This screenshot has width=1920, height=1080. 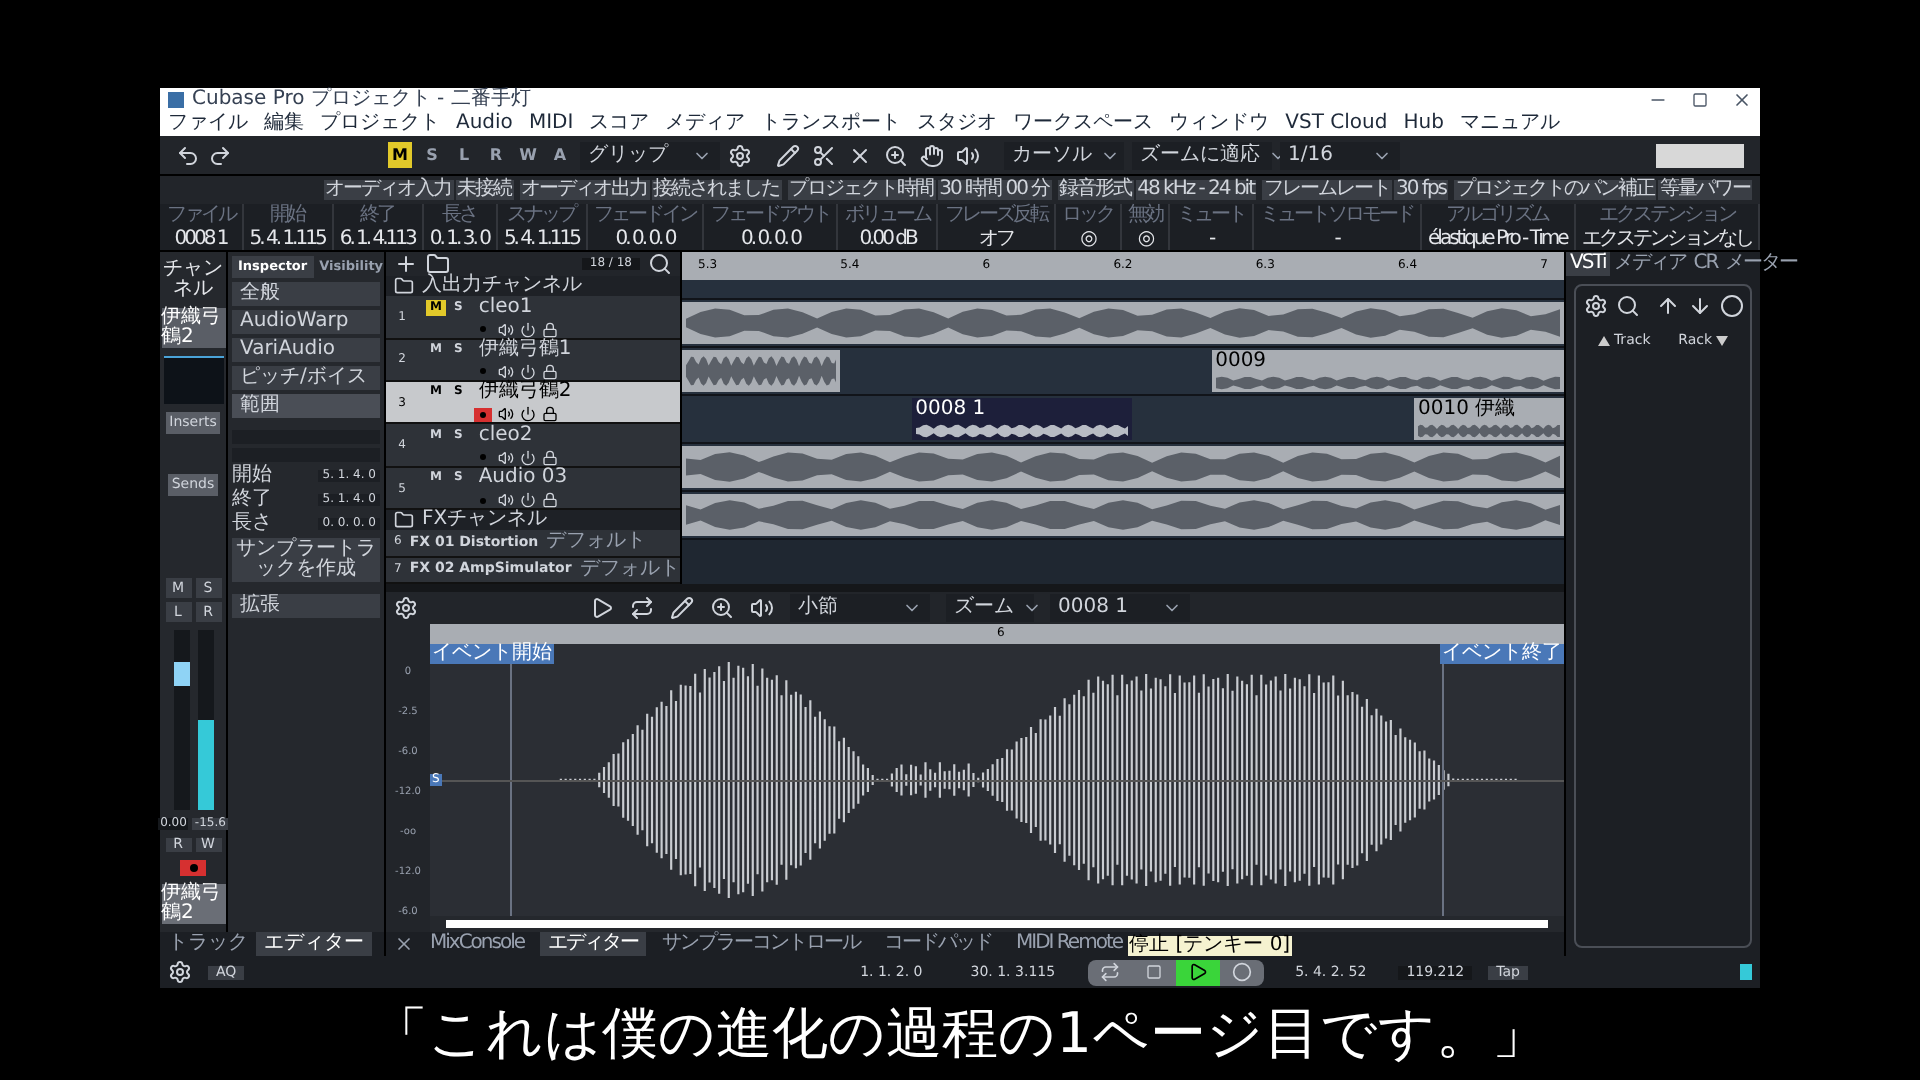 I want to click on mode-toggle: W, so click(x=528, y=155).